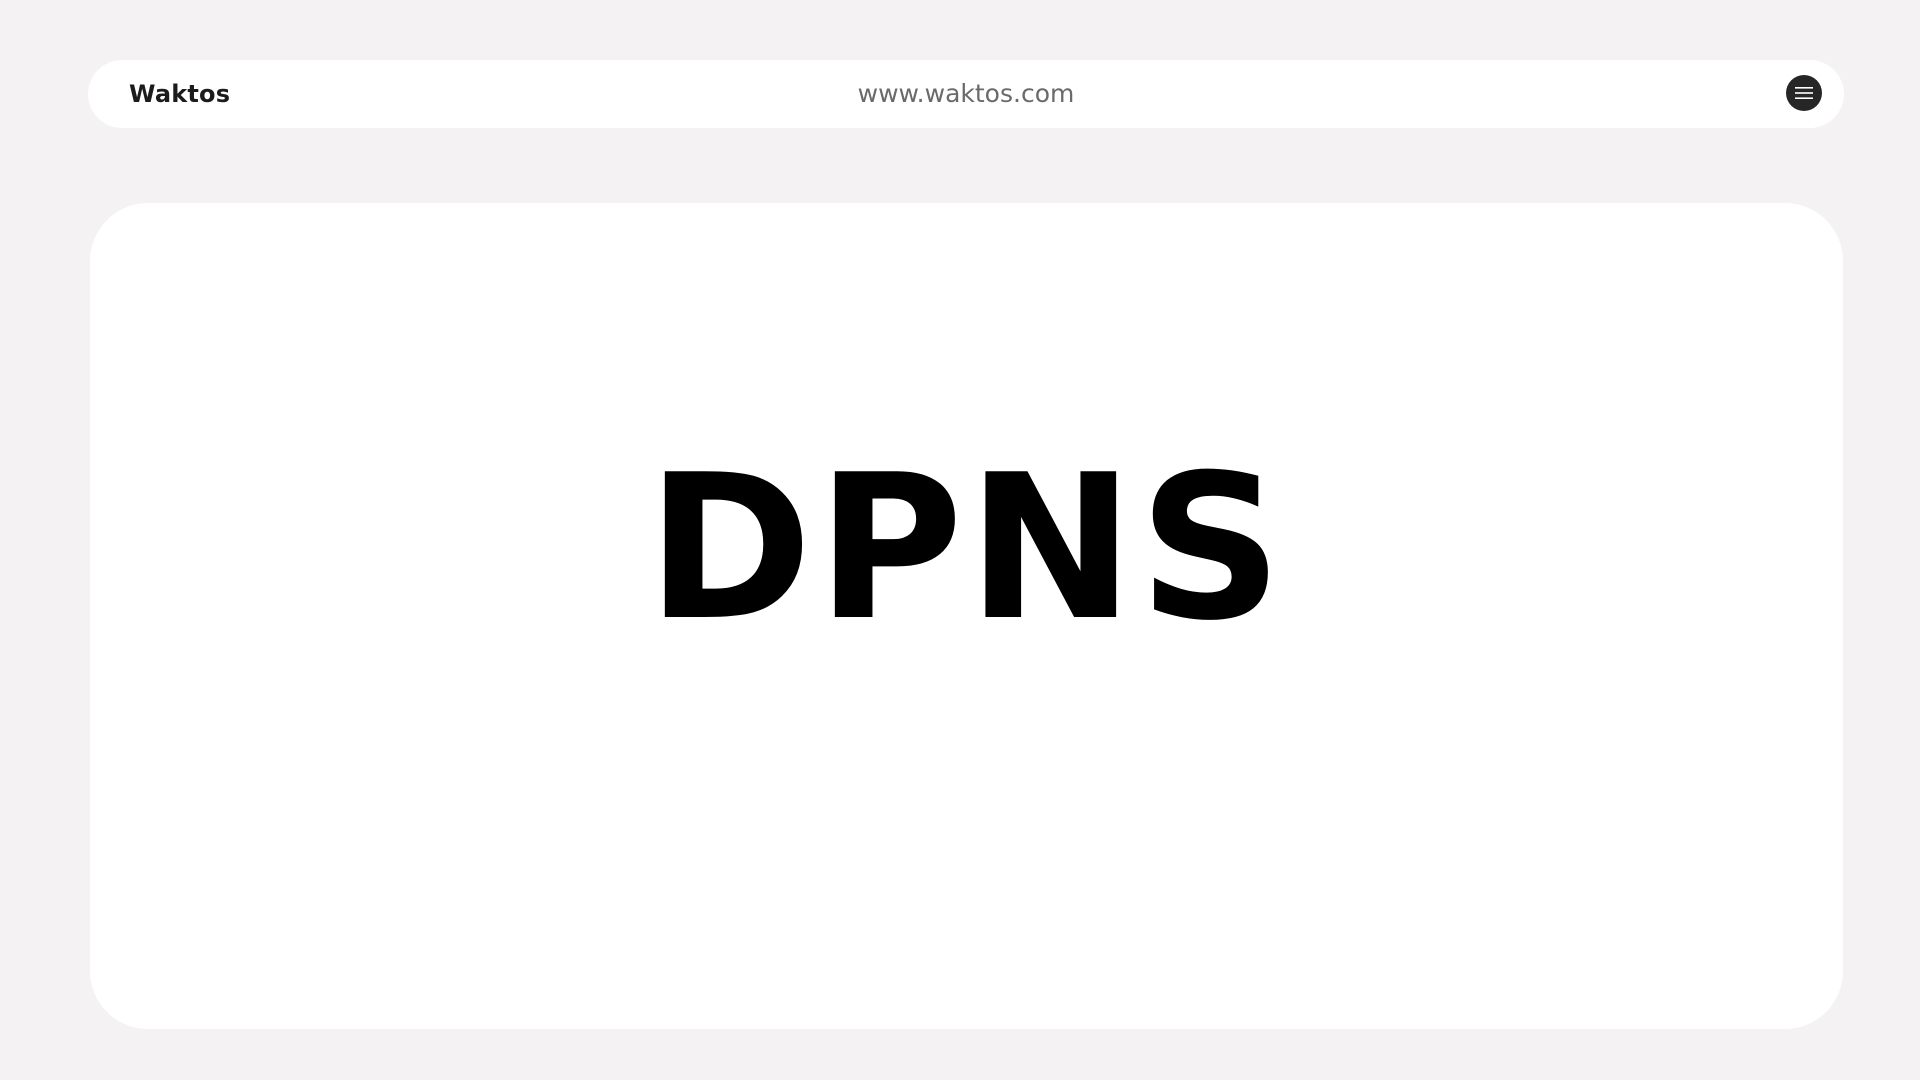  Describe the element at coordinates (966, 548) in the screenshot. I see `hero-headline: DPNS` at that location.